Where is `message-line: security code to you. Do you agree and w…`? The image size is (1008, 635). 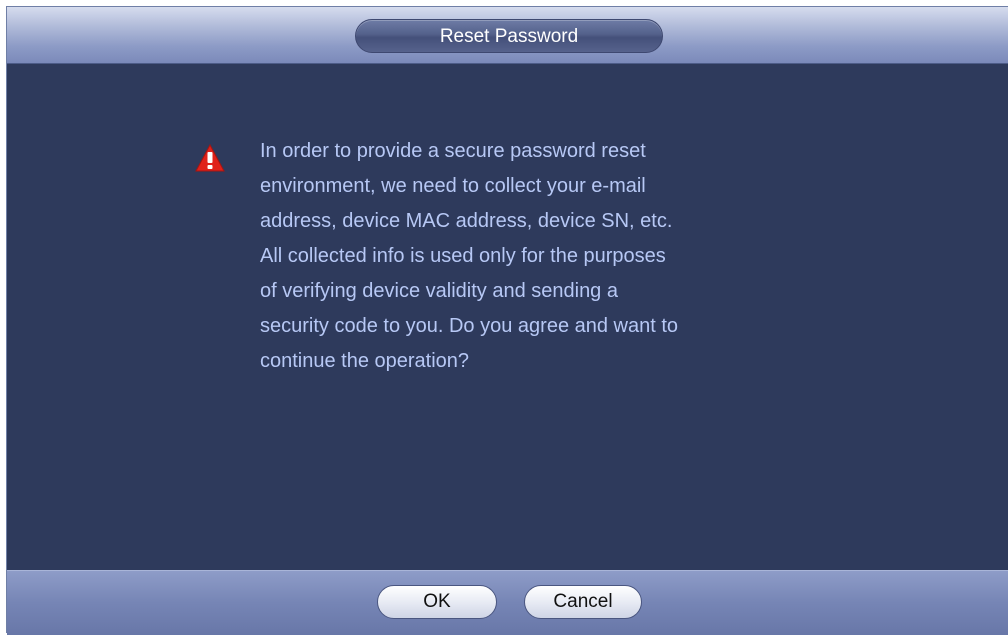
message-line: security code to you. Do you agree and w… is located at coordinates (469, 326).